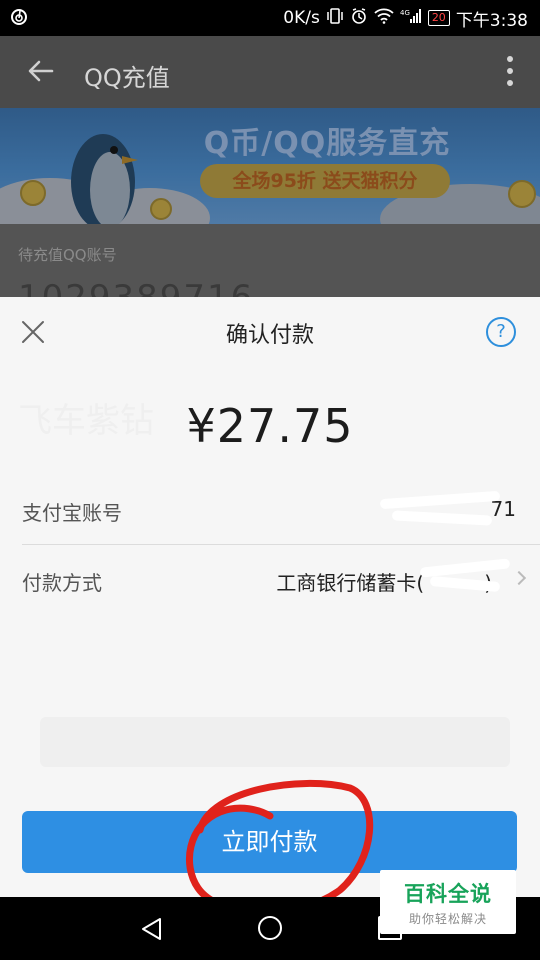  Describe the element at coordinates (152, 929) in the screenshot. I see `nav-back-icon` at that location.